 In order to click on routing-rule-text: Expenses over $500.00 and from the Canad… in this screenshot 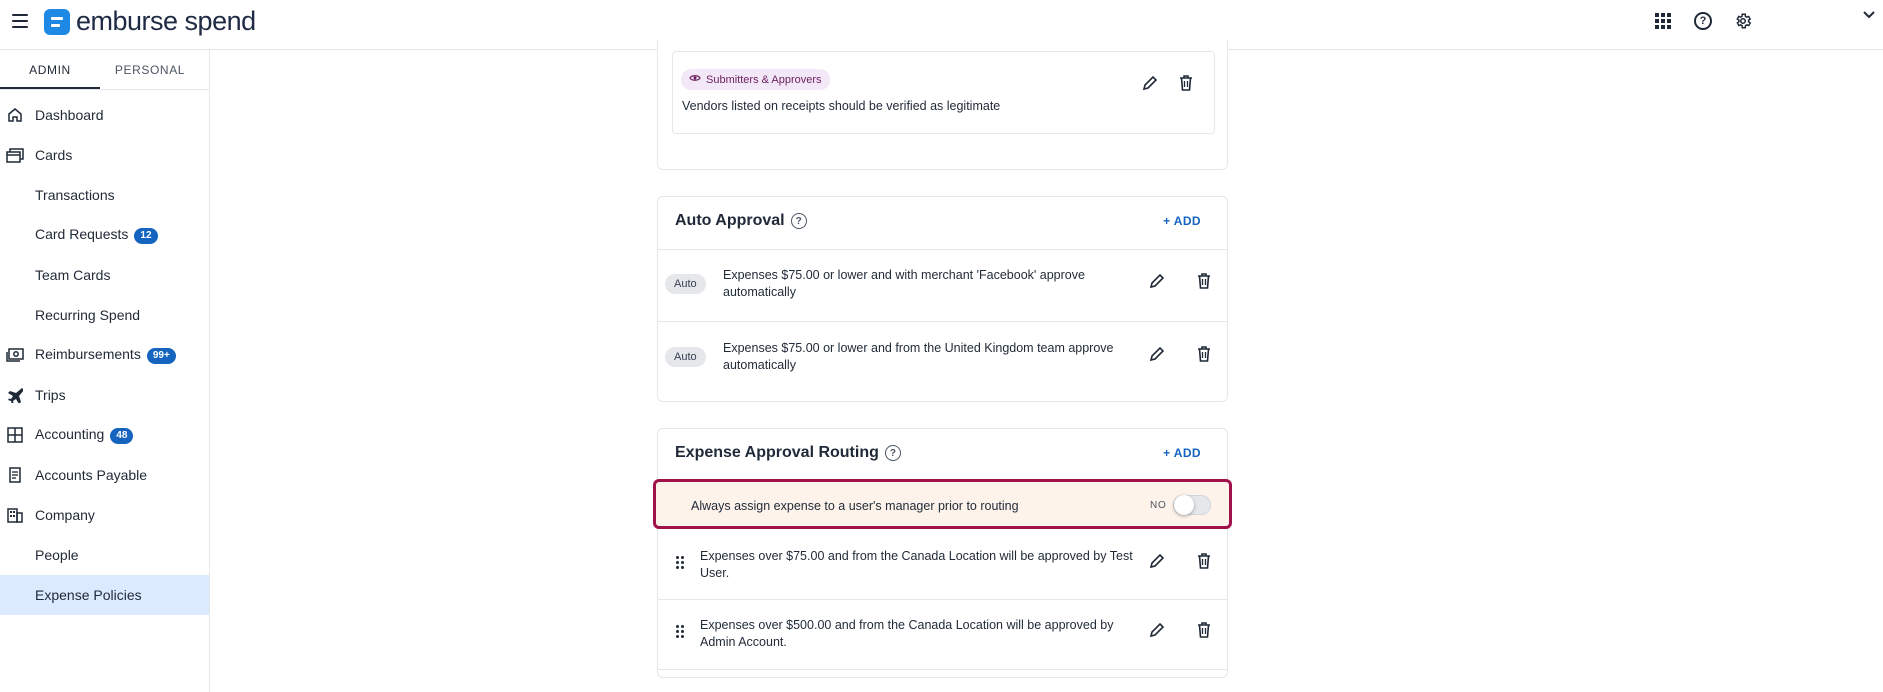, I will do `click(906, 634)`.